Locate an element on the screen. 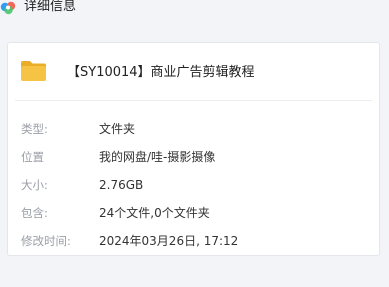  detail-row-type: 类型: 文件夹 is located at coordinates (193, 129).